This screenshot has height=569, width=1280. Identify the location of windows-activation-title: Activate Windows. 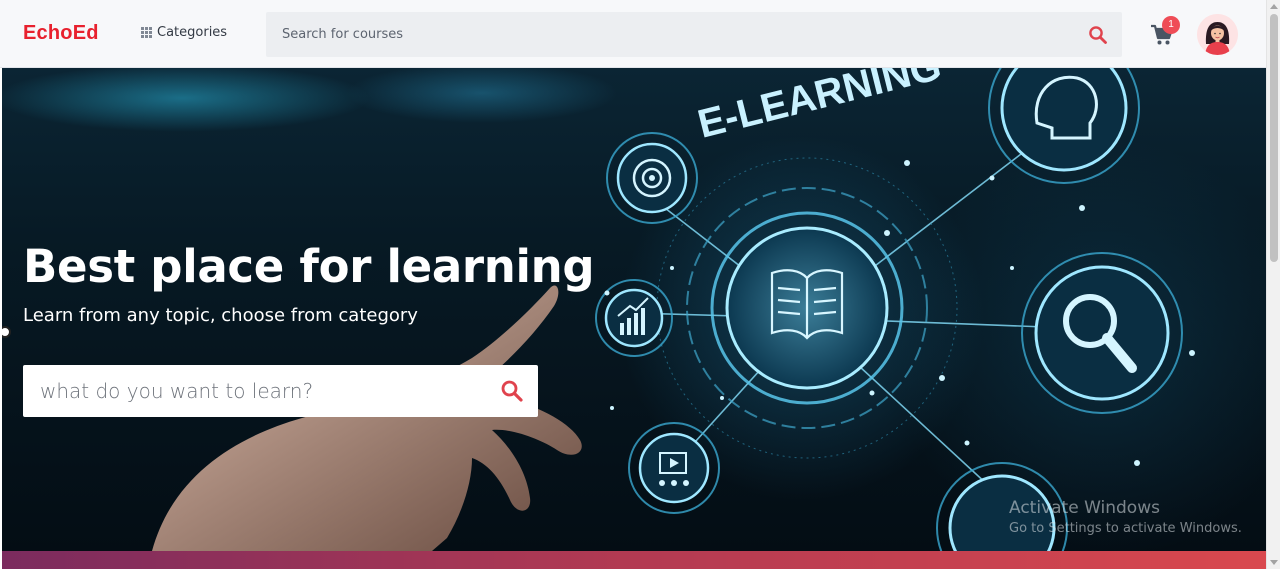
(1084, 508).